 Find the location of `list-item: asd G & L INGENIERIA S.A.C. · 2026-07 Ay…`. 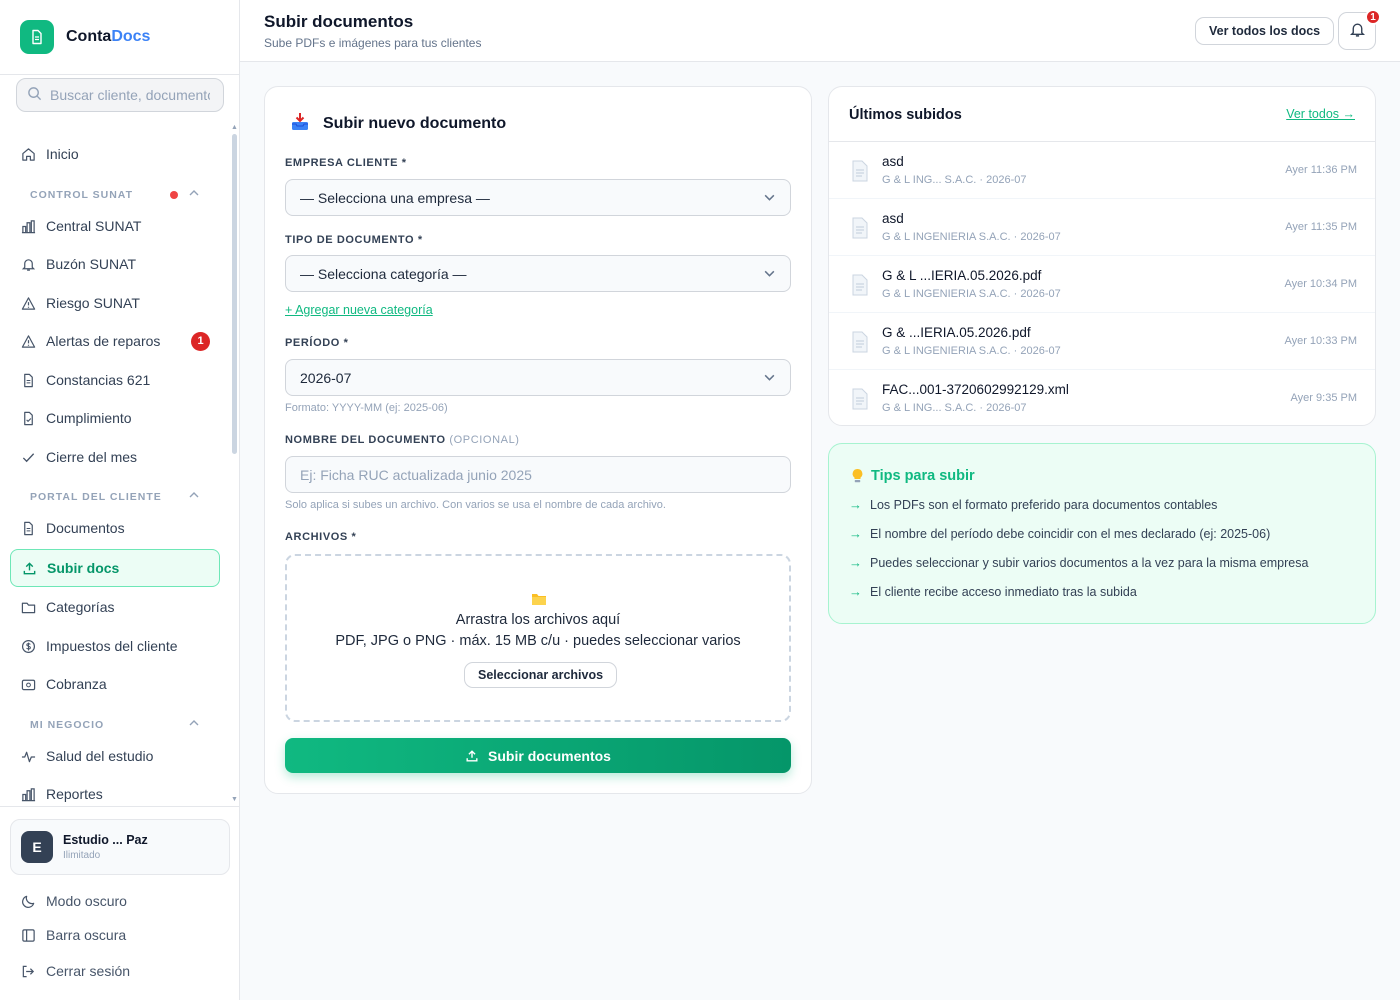

list-item: asd G & L INGENIERIA S.A.C. · 2026-07 Ay… is located at coordinates (1102, 227).